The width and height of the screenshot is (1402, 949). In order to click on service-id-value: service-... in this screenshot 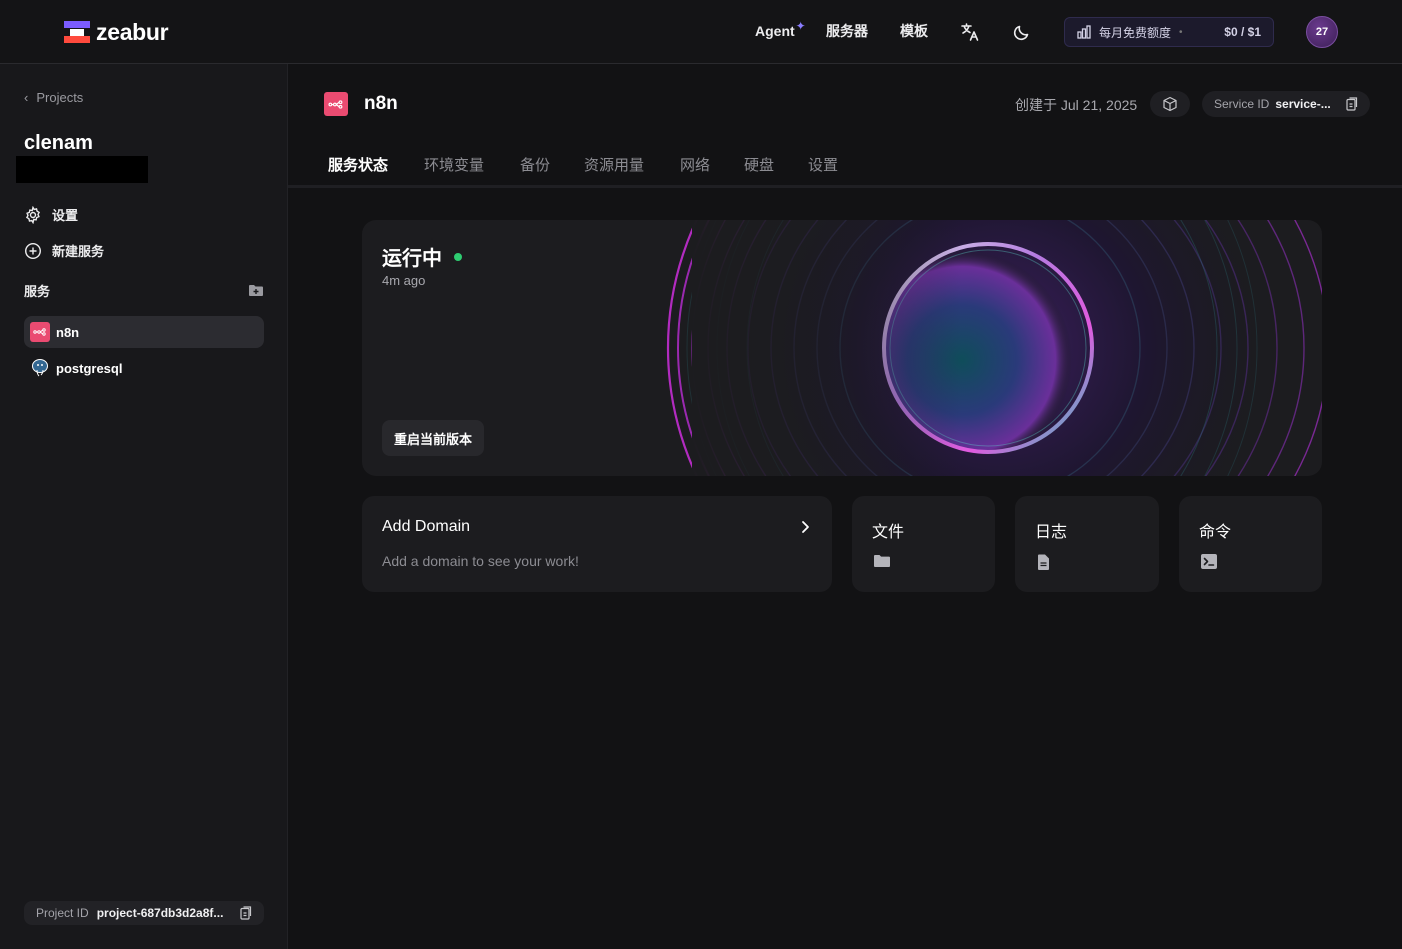, I will do `click(1303, 104)`.